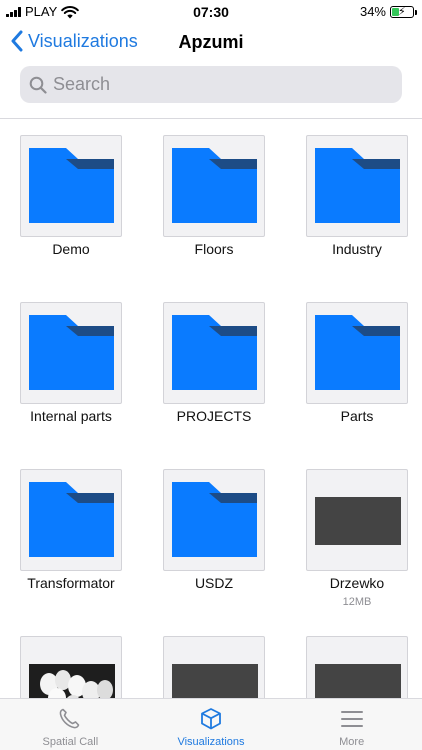 This screenshot has height=750, width=422. I want to click on battery-percent: 34%, so click(372, 11).